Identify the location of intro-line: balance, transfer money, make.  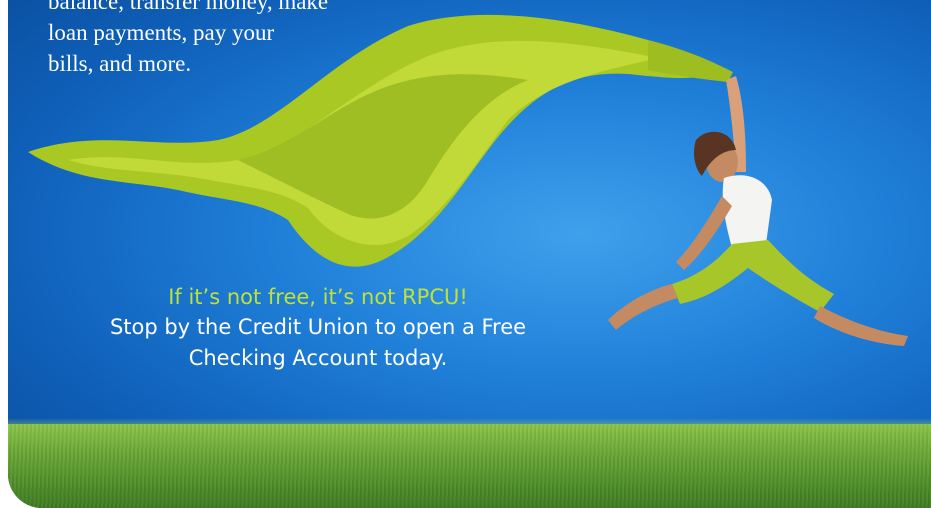
(188, 7).